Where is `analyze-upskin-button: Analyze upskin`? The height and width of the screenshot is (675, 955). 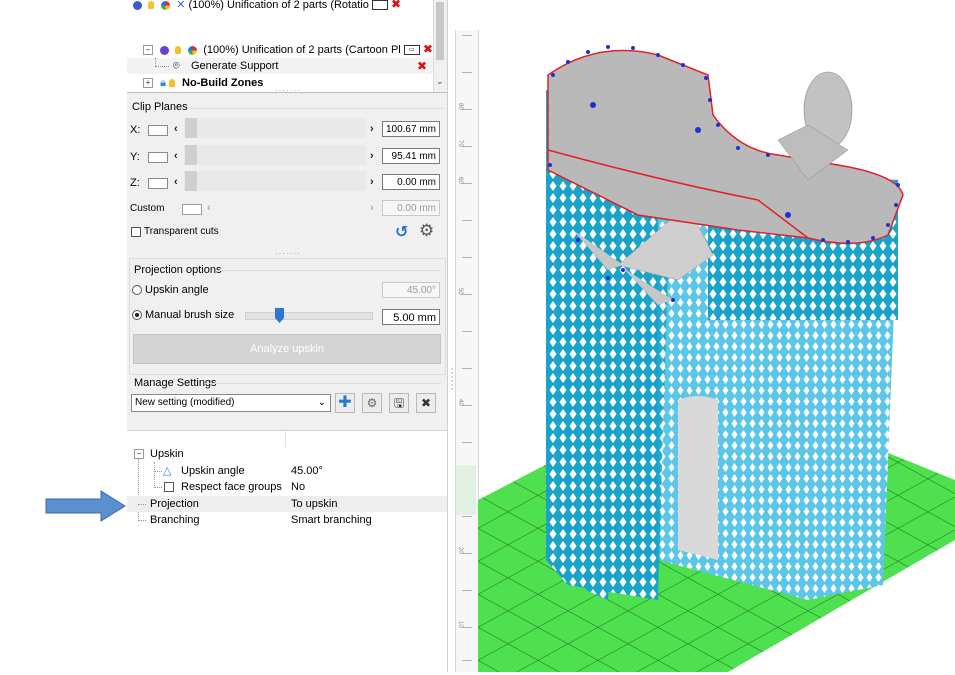
analyze-upskin-button: Analyze upskin is located at coordinates (287, 349).